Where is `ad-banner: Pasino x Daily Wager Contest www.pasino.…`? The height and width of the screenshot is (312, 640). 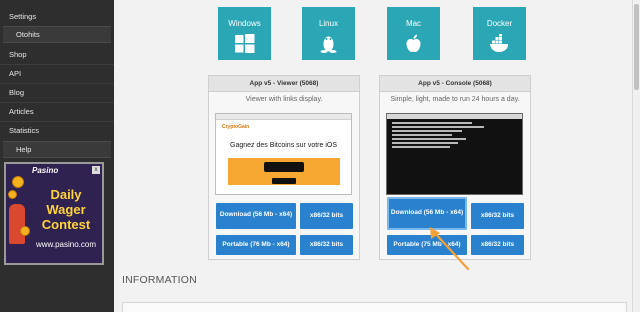
ad-banner: Pasino x Daily Wager Contest www.pasino.… is located at coordinates (54, 213).